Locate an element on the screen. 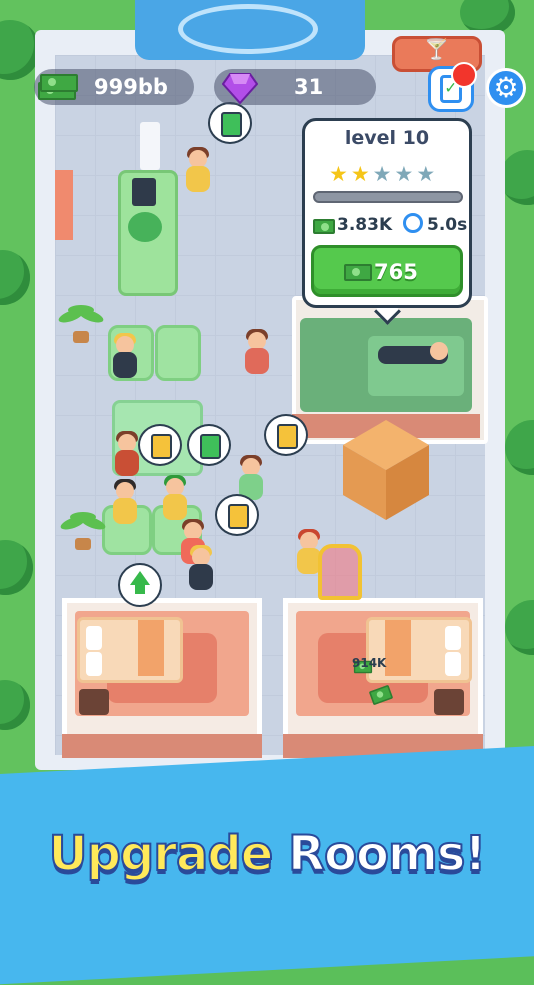 This screenshot has height=985, width=534. cash-amount: 999bb is located at coordinates (131, 87).